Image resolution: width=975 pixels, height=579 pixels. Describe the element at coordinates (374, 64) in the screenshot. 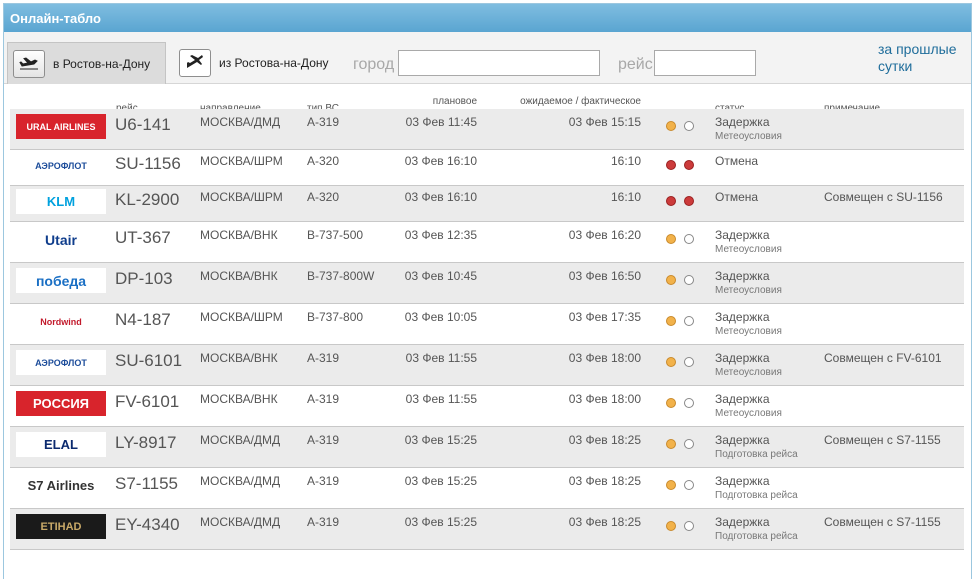

I see `city-label: город` at that location.